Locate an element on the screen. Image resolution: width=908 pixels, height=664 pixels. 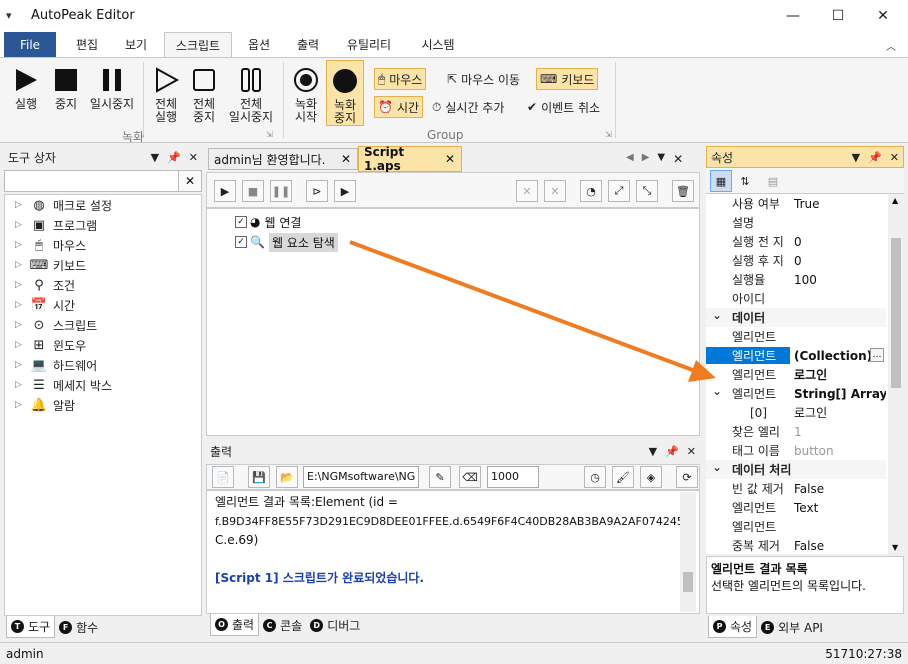
maximize-button: ☐ is located at coordinates (838, 16).